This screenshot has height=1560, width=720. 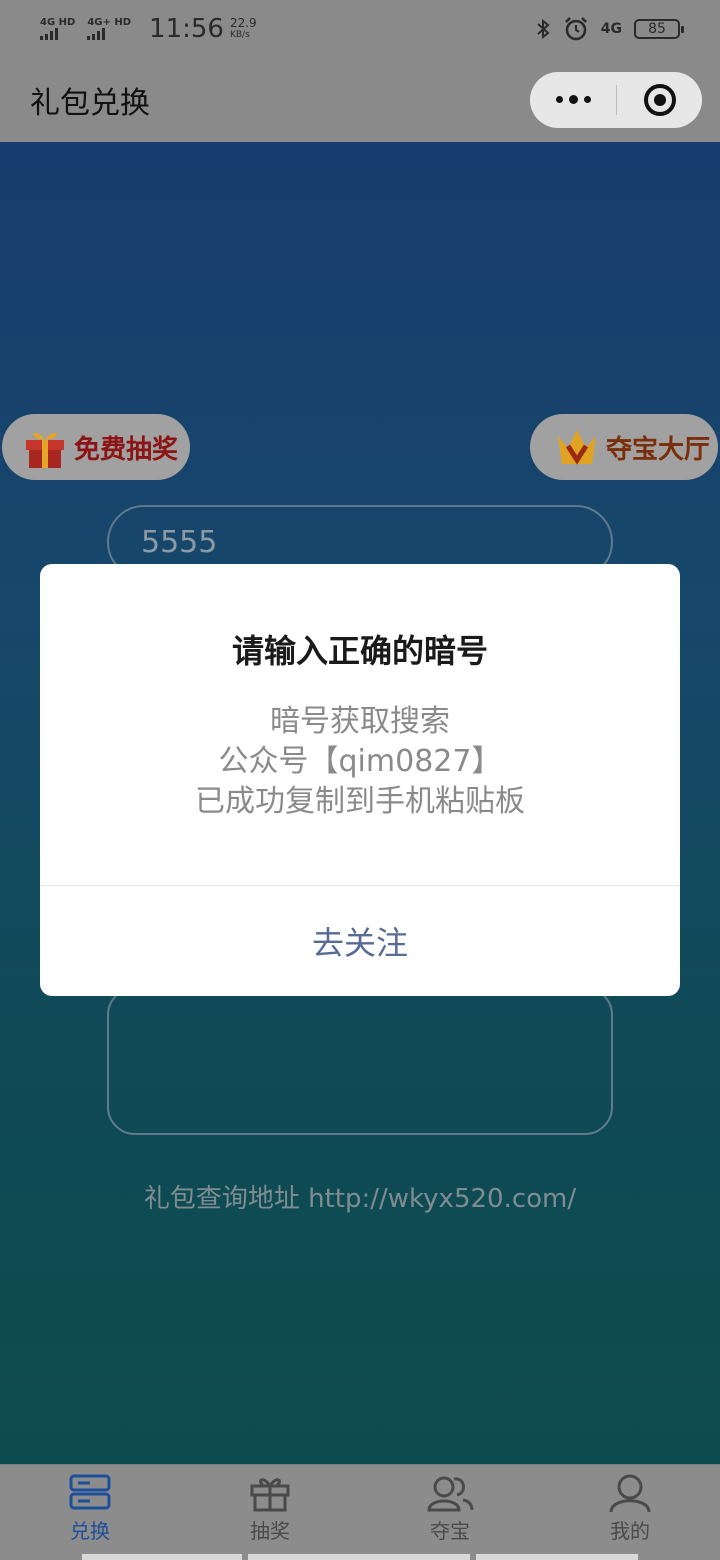 I want to click on gift-query-address: 礼包查询地址 http://wkyx520.com/, so click(x=360, y=1196).